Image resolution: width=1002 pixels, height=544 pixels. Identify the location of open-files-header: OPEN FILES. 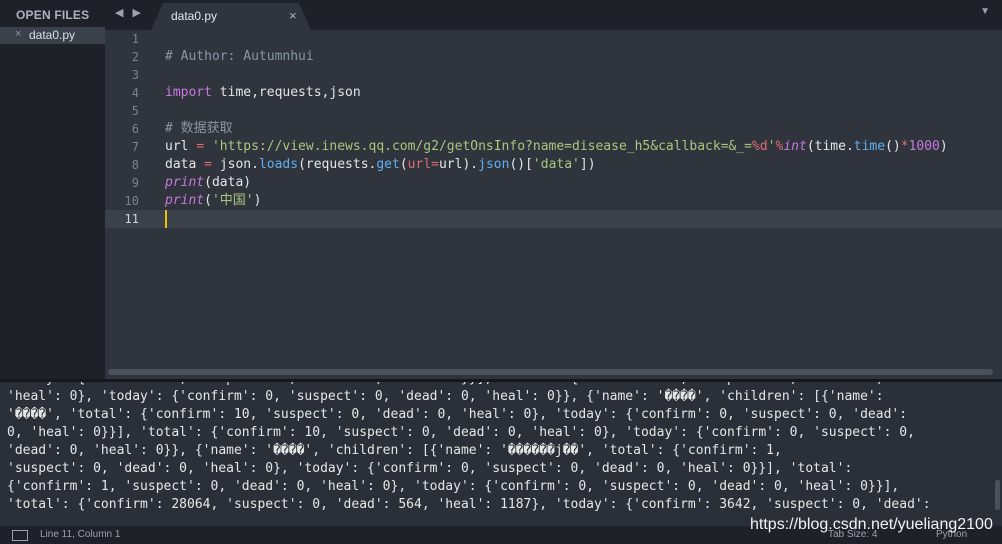
(53, 15).